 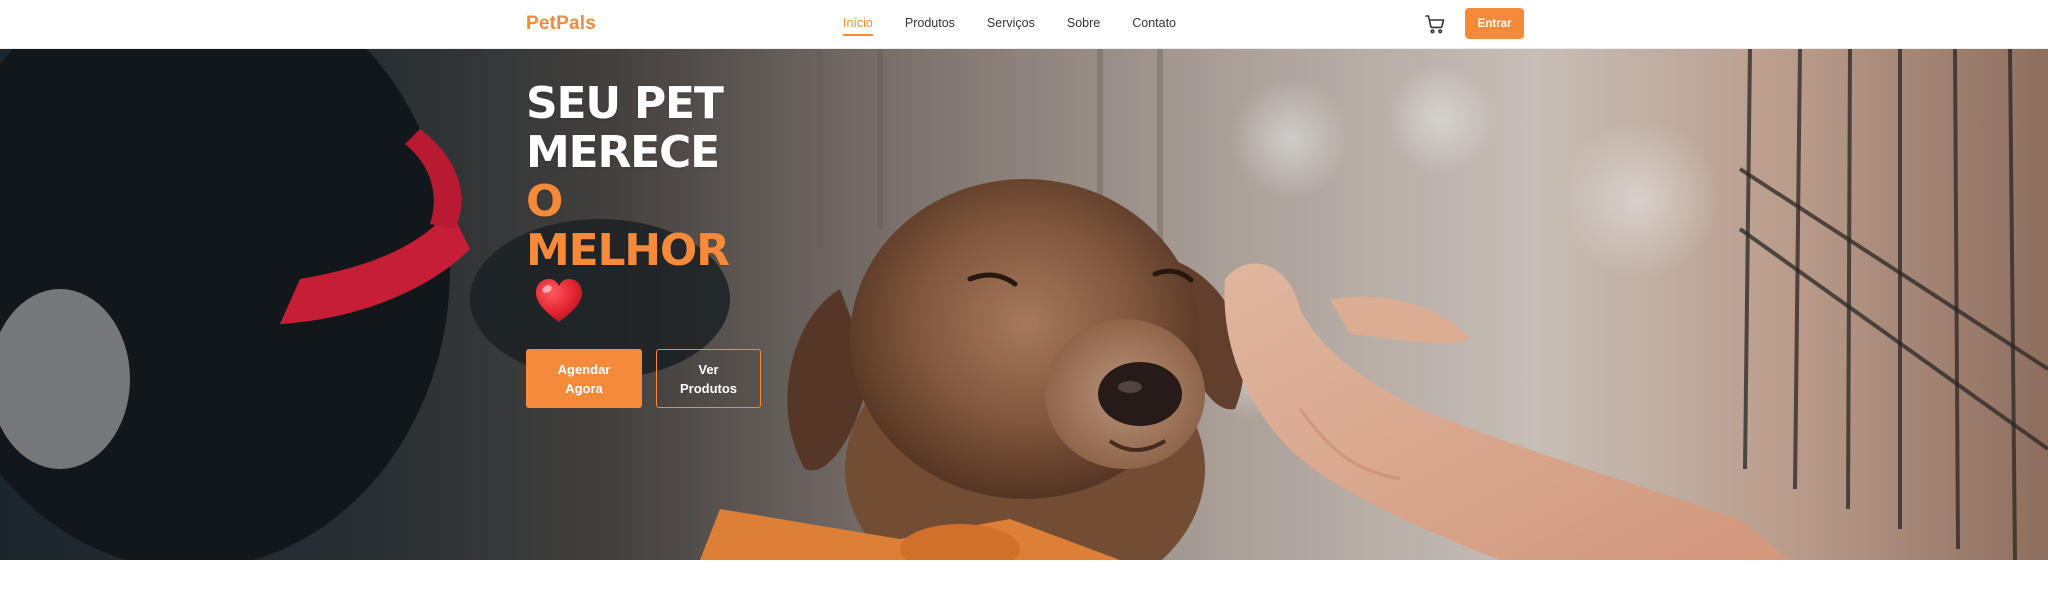 I want to click on heart-icon, so click(x=559, y=300).